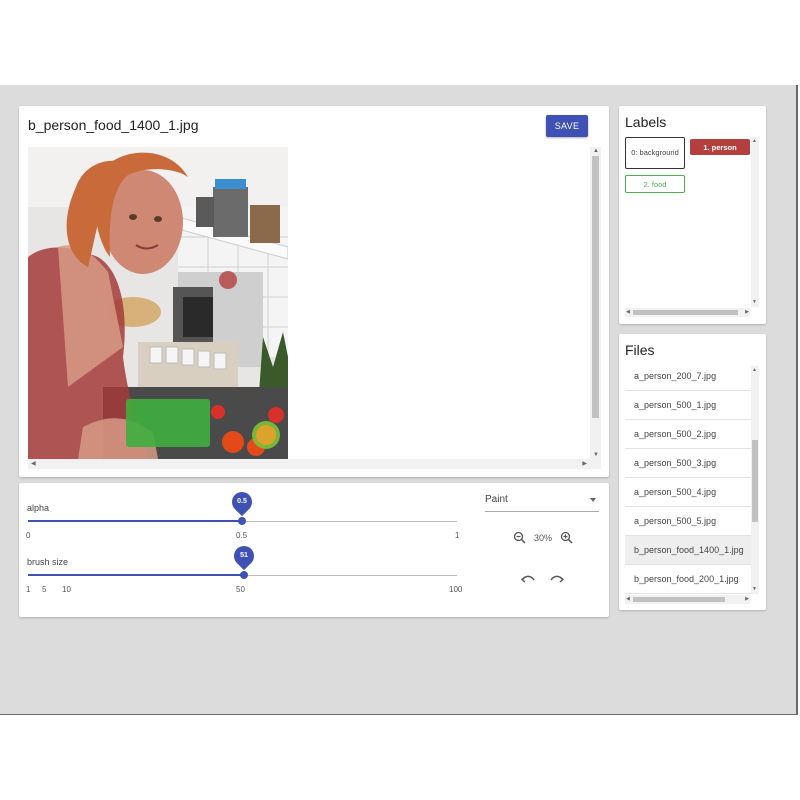  Describe the element at coordinates (44, 589) in the screenshot. I see `brush-tick-5: 5` at that location.